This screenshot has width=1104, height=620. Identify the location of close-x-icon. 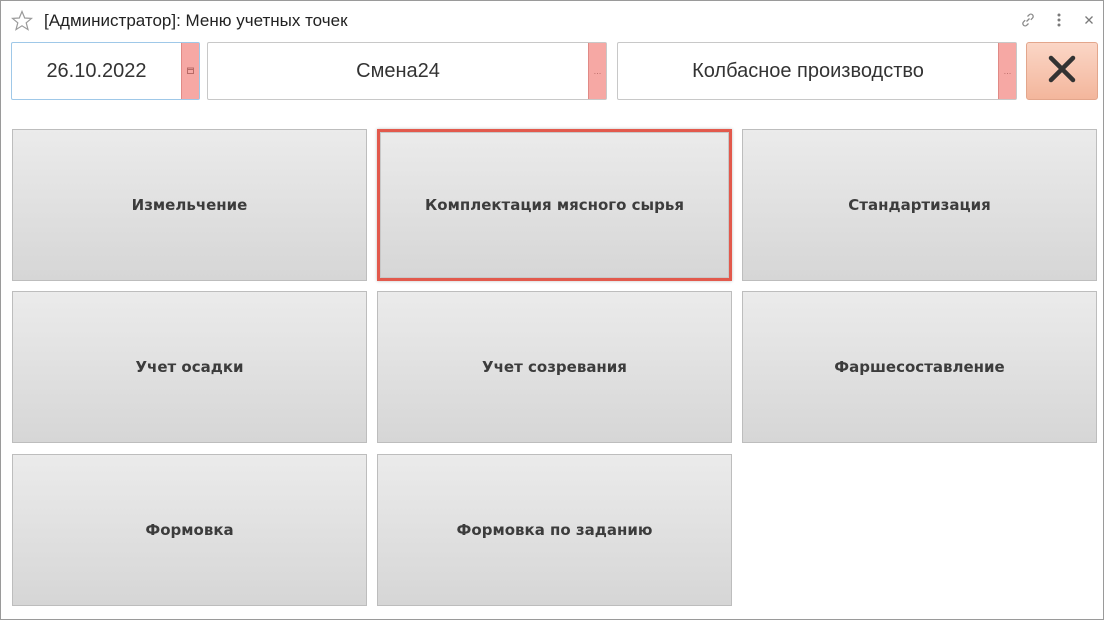
(1062, 71).